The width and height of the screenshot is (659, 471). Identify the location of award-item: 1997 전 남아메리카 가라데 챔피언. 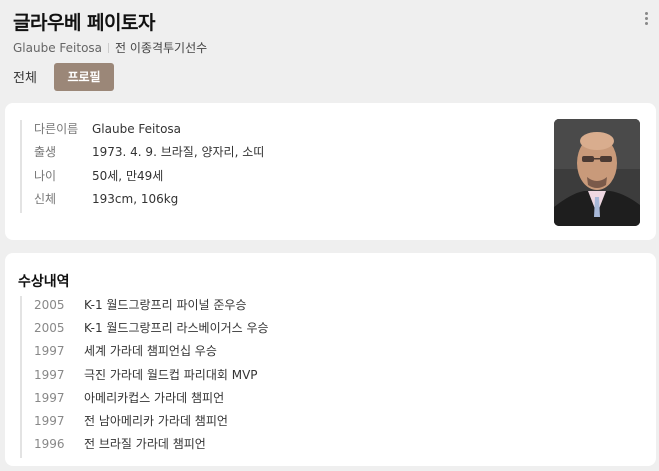
(151, 423).